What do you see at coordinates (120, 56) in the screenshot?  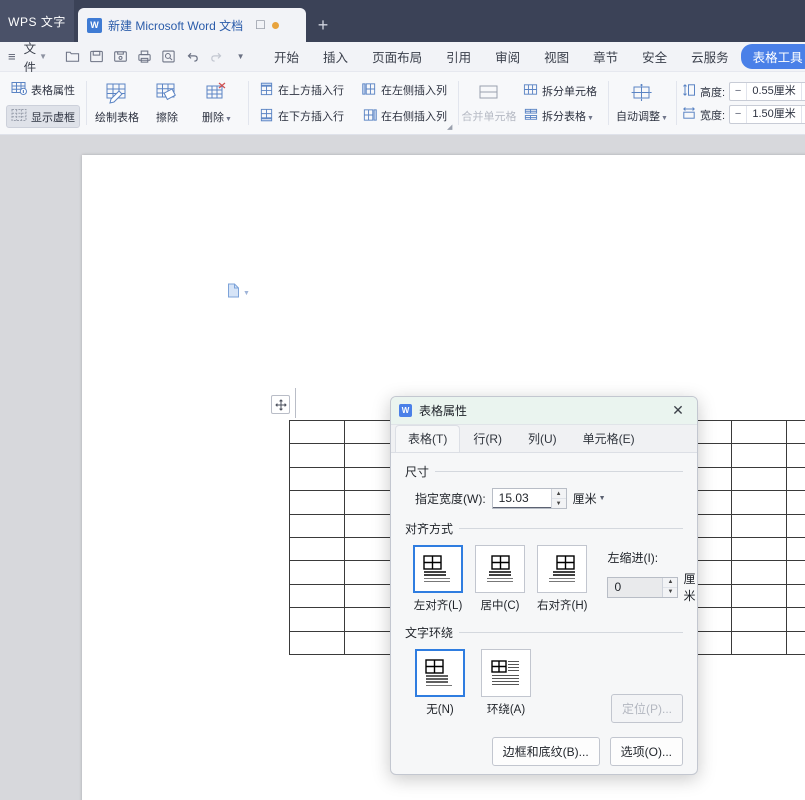 I see `save-as-icon` at bounding box center [120, 56].